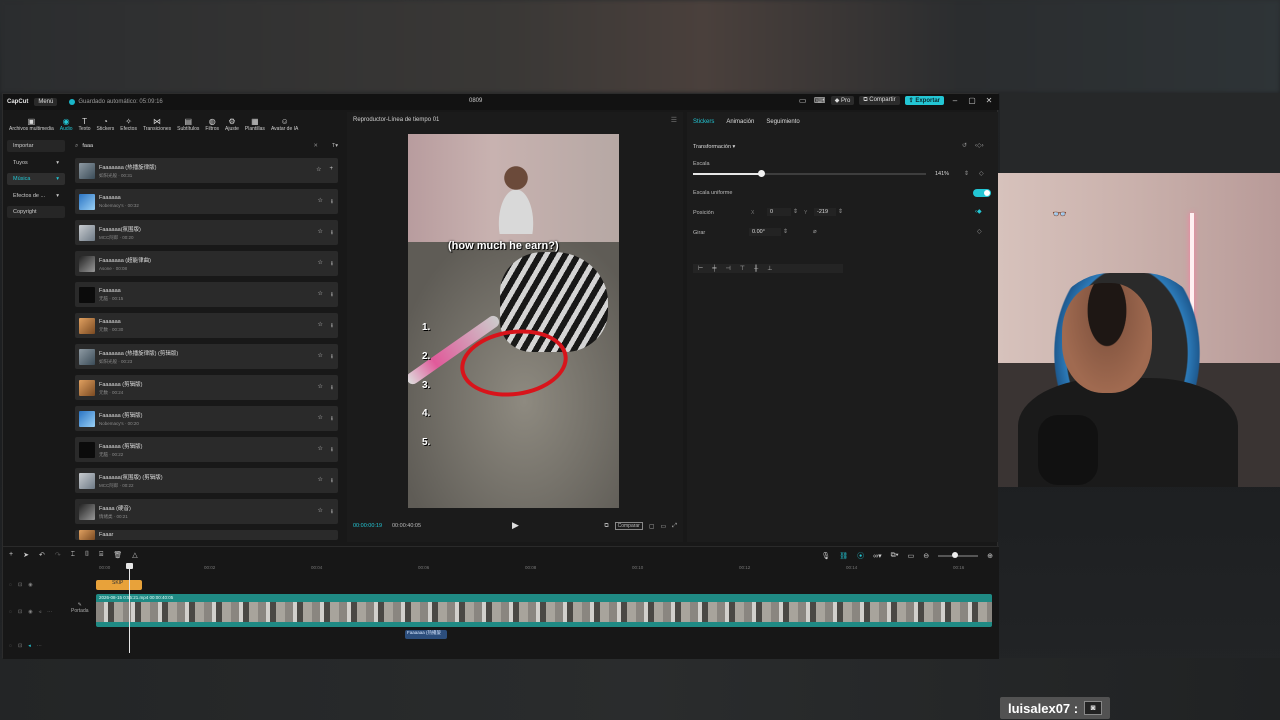 The image size is (1280, 720). I want to click on minimize-icon: –, so click(955, 100).